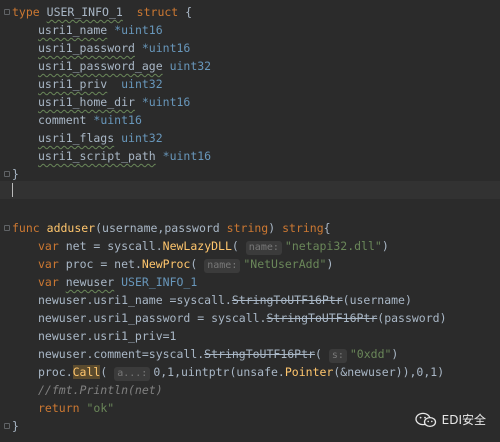  Describe the element at coordinates (377, 300) in the screenshot. I see `code-text: (username)` at that location.